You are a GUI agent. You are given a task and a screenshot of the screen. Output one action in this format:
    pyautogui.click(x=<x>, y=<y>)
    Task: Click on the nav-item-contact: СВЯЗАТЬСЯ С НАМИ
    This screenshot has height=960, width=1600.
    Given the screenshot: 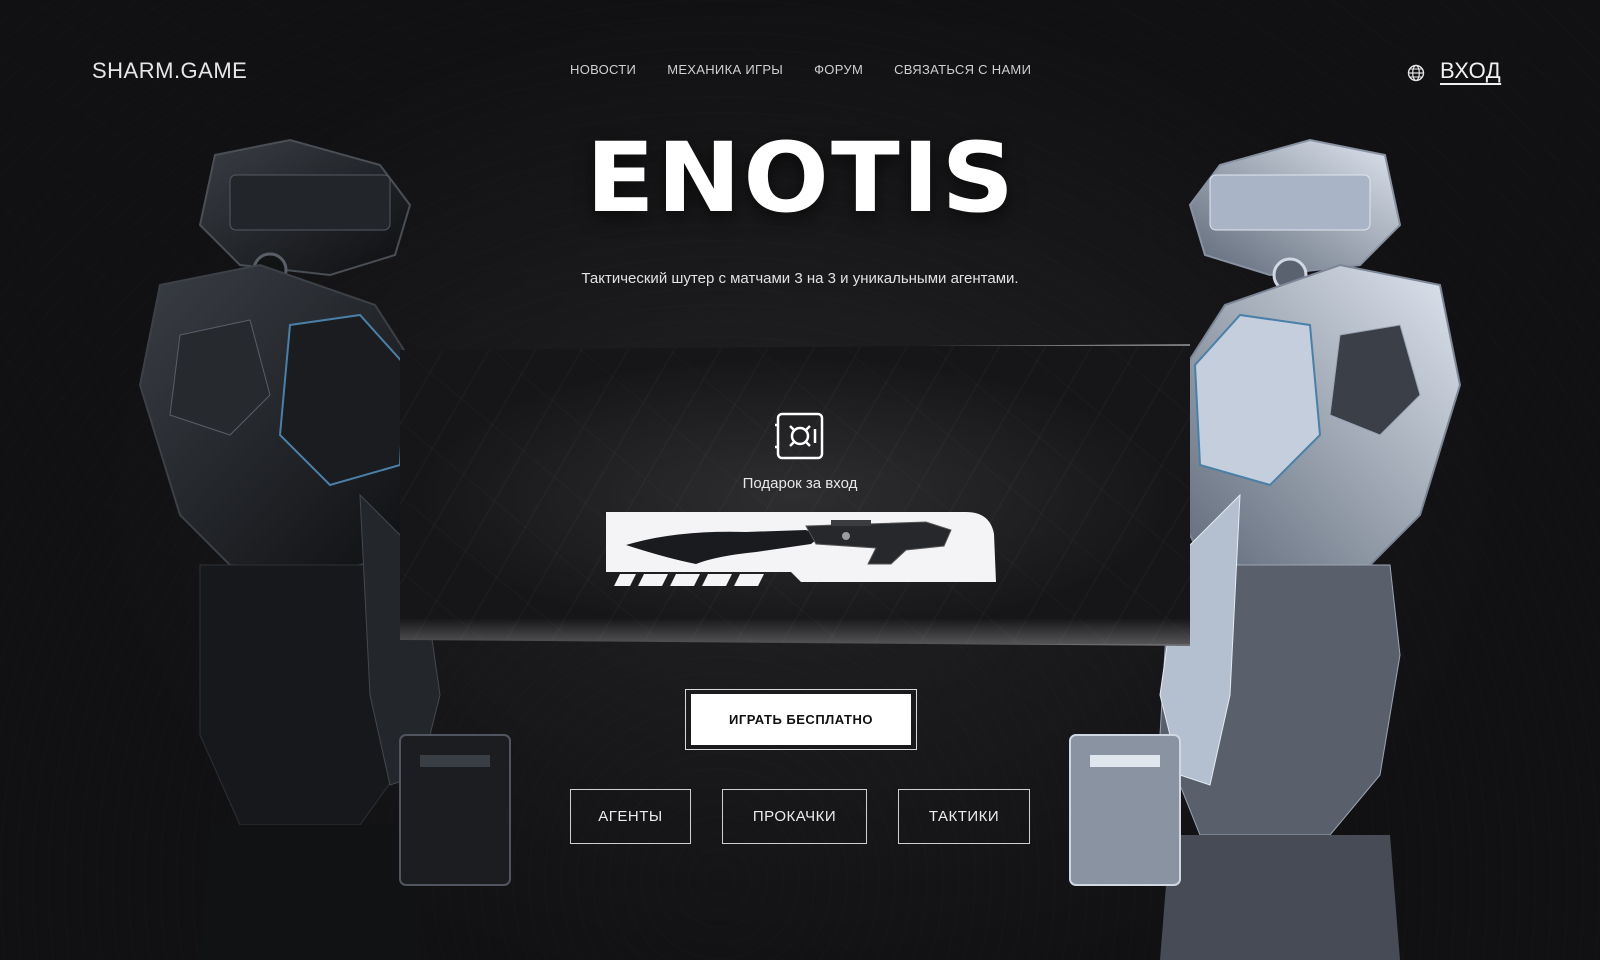 What is the action you would take?
    pyautogui.click(x=962, y=69)
    